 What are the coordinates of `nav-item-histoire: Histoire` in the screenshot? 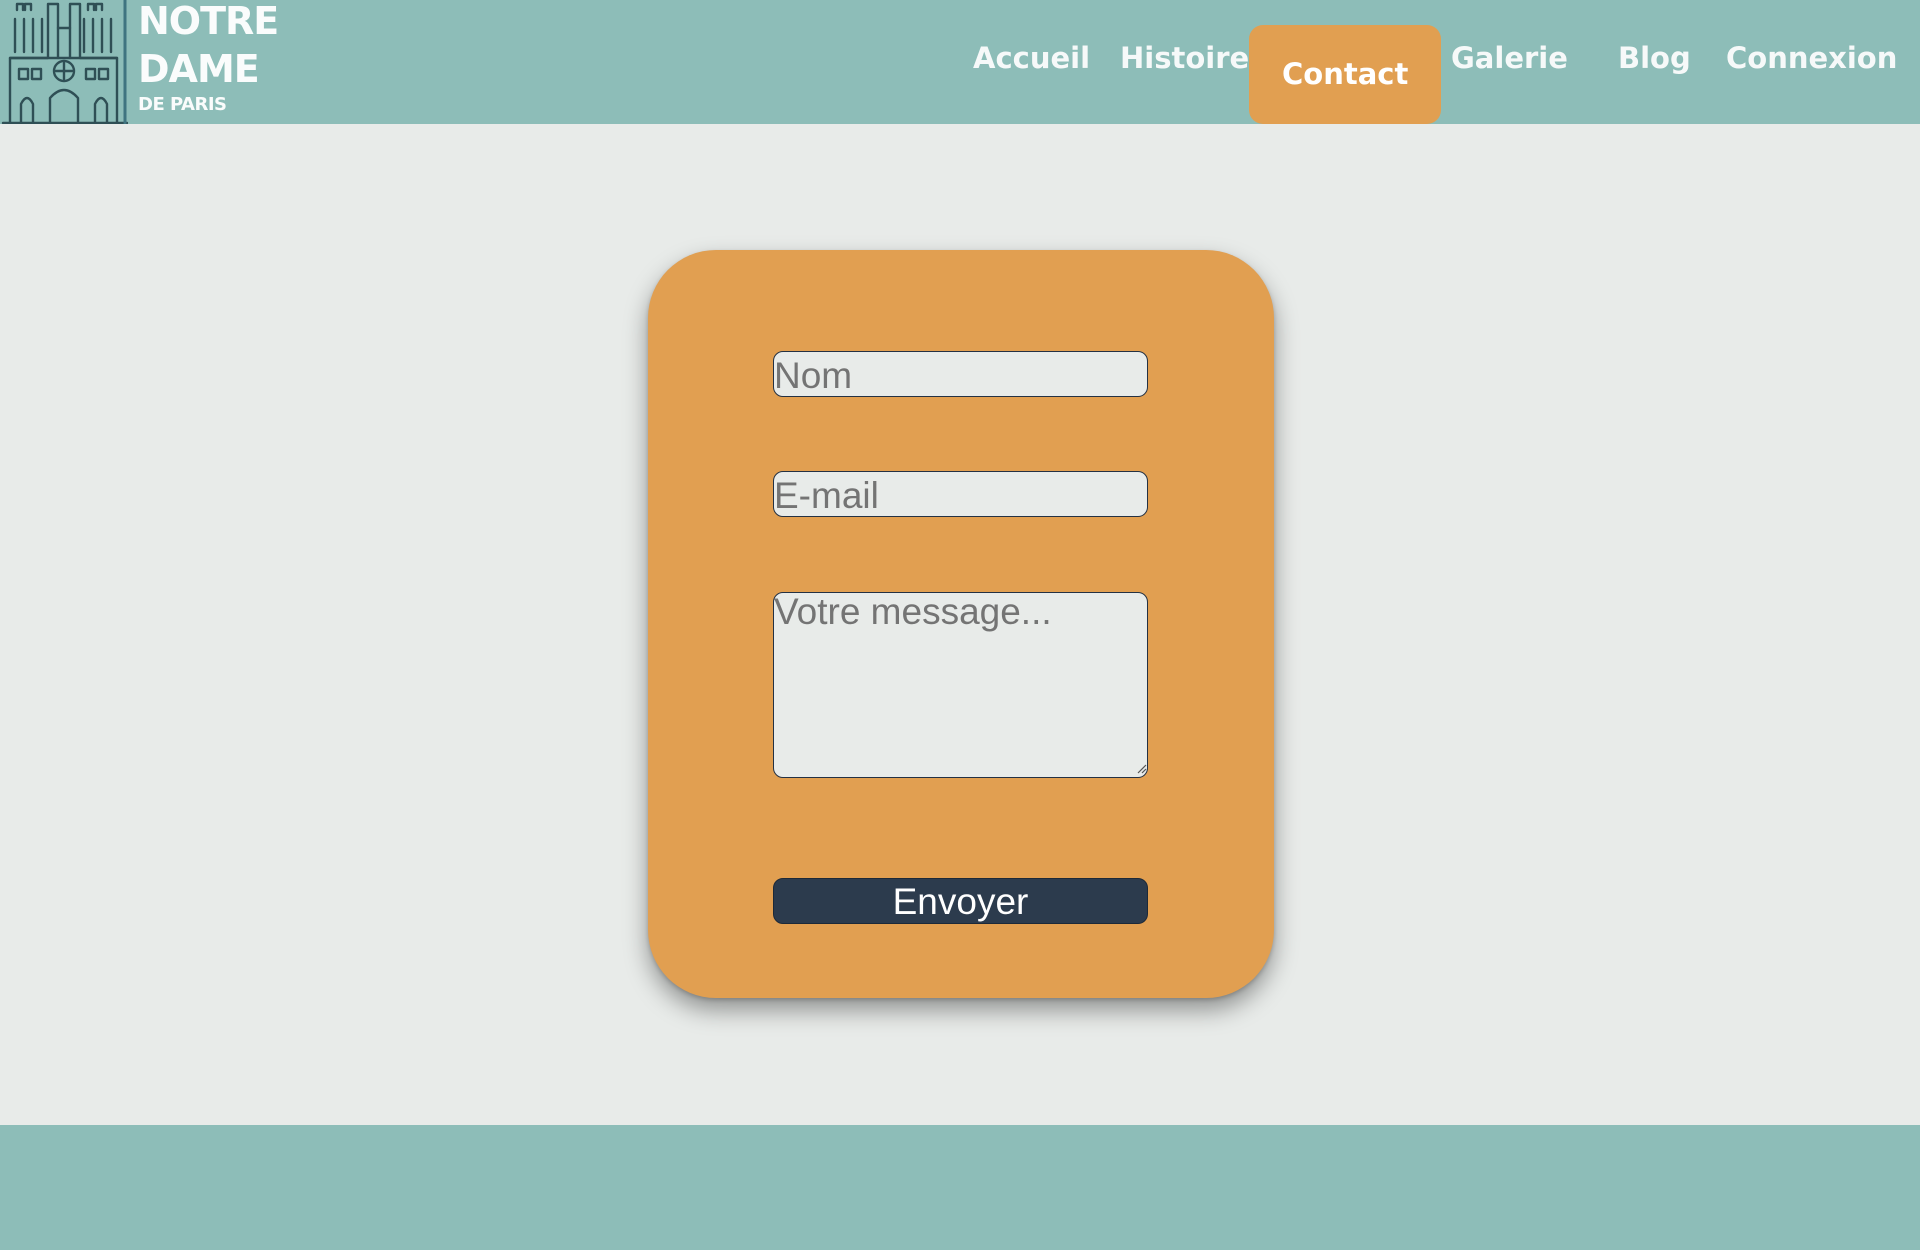 It's located at (1184, 58).